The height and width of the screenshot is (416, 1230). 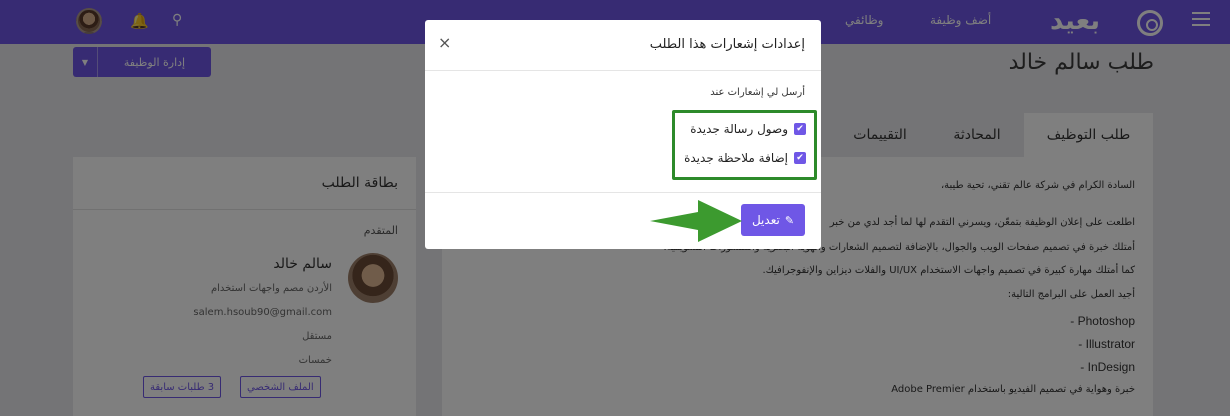 I want to click on arrow-icon, so click(x=696, y=221).